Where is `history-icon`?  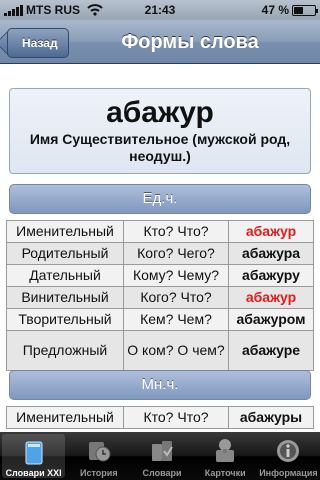
history-icon is located at coordinates (99, 451).